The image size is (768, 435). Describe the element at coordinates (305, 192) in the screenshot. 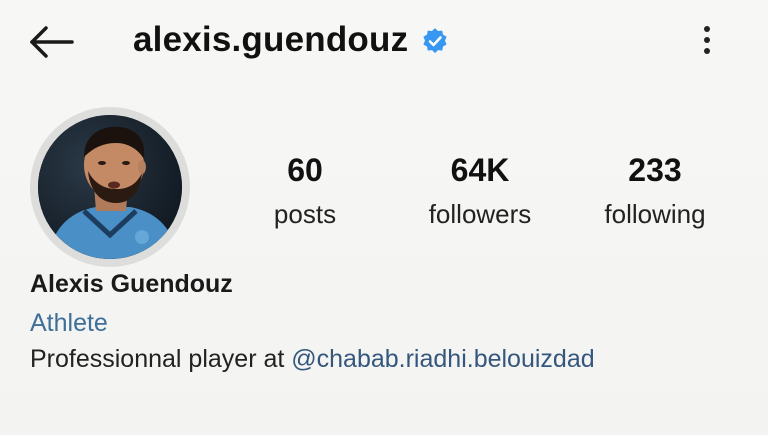

I see `posts-count: 60 posts` at that location.